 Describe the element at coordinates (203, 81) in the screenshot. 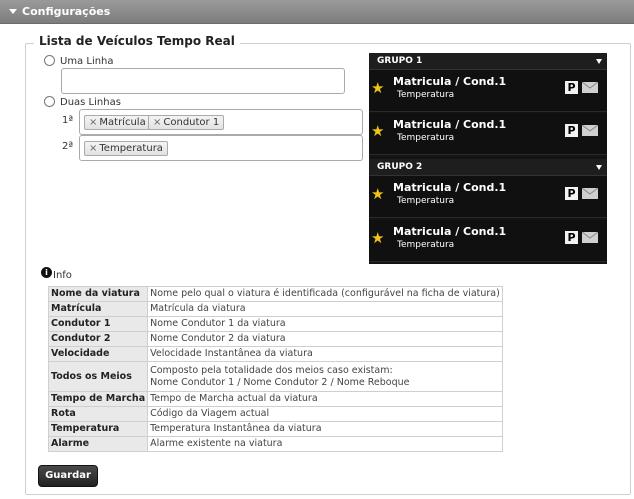

I see `single-line-input` at that location.